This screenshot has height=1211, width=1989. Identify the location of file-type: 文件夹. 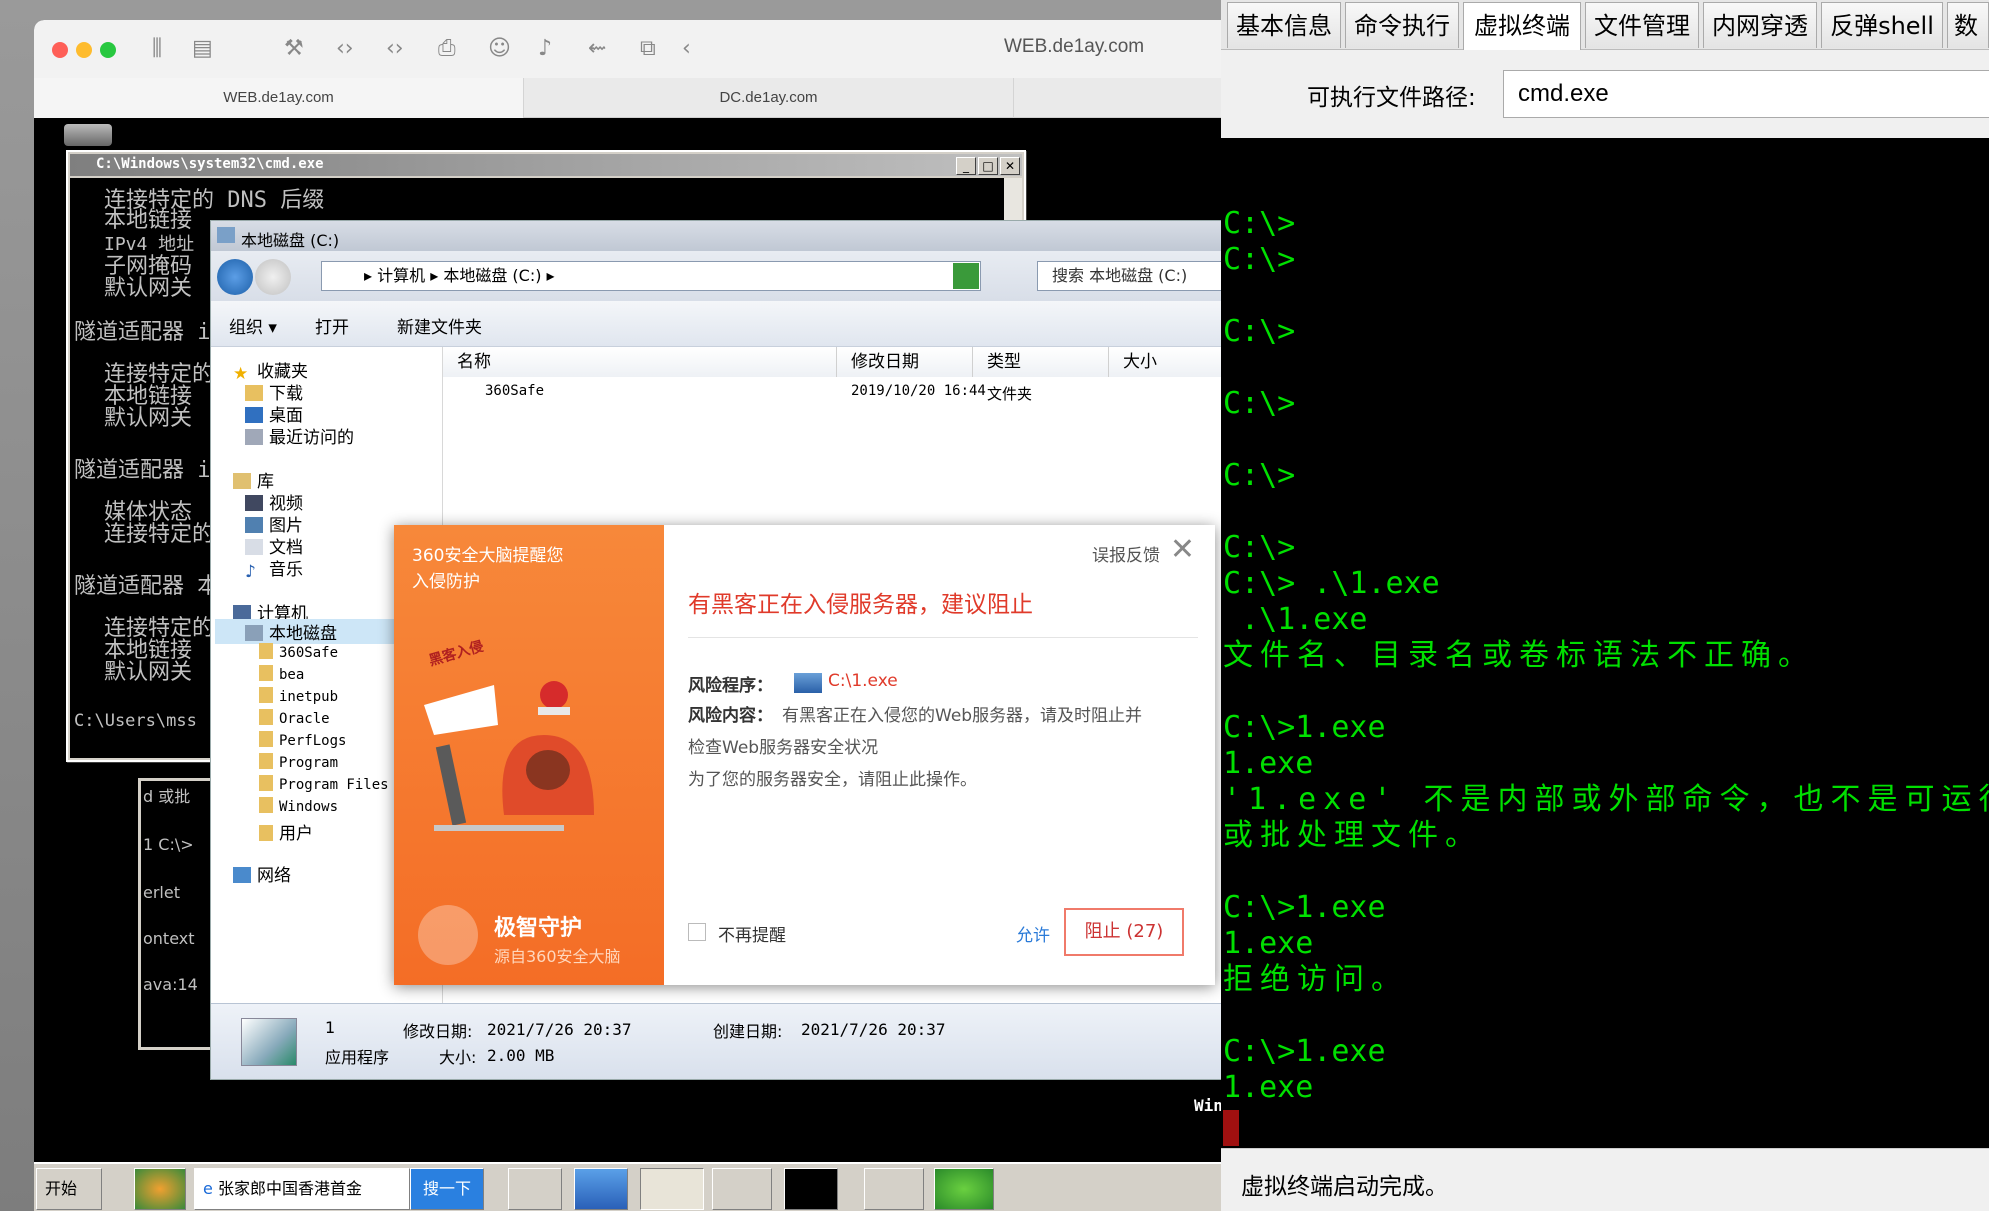
(1010, 394).